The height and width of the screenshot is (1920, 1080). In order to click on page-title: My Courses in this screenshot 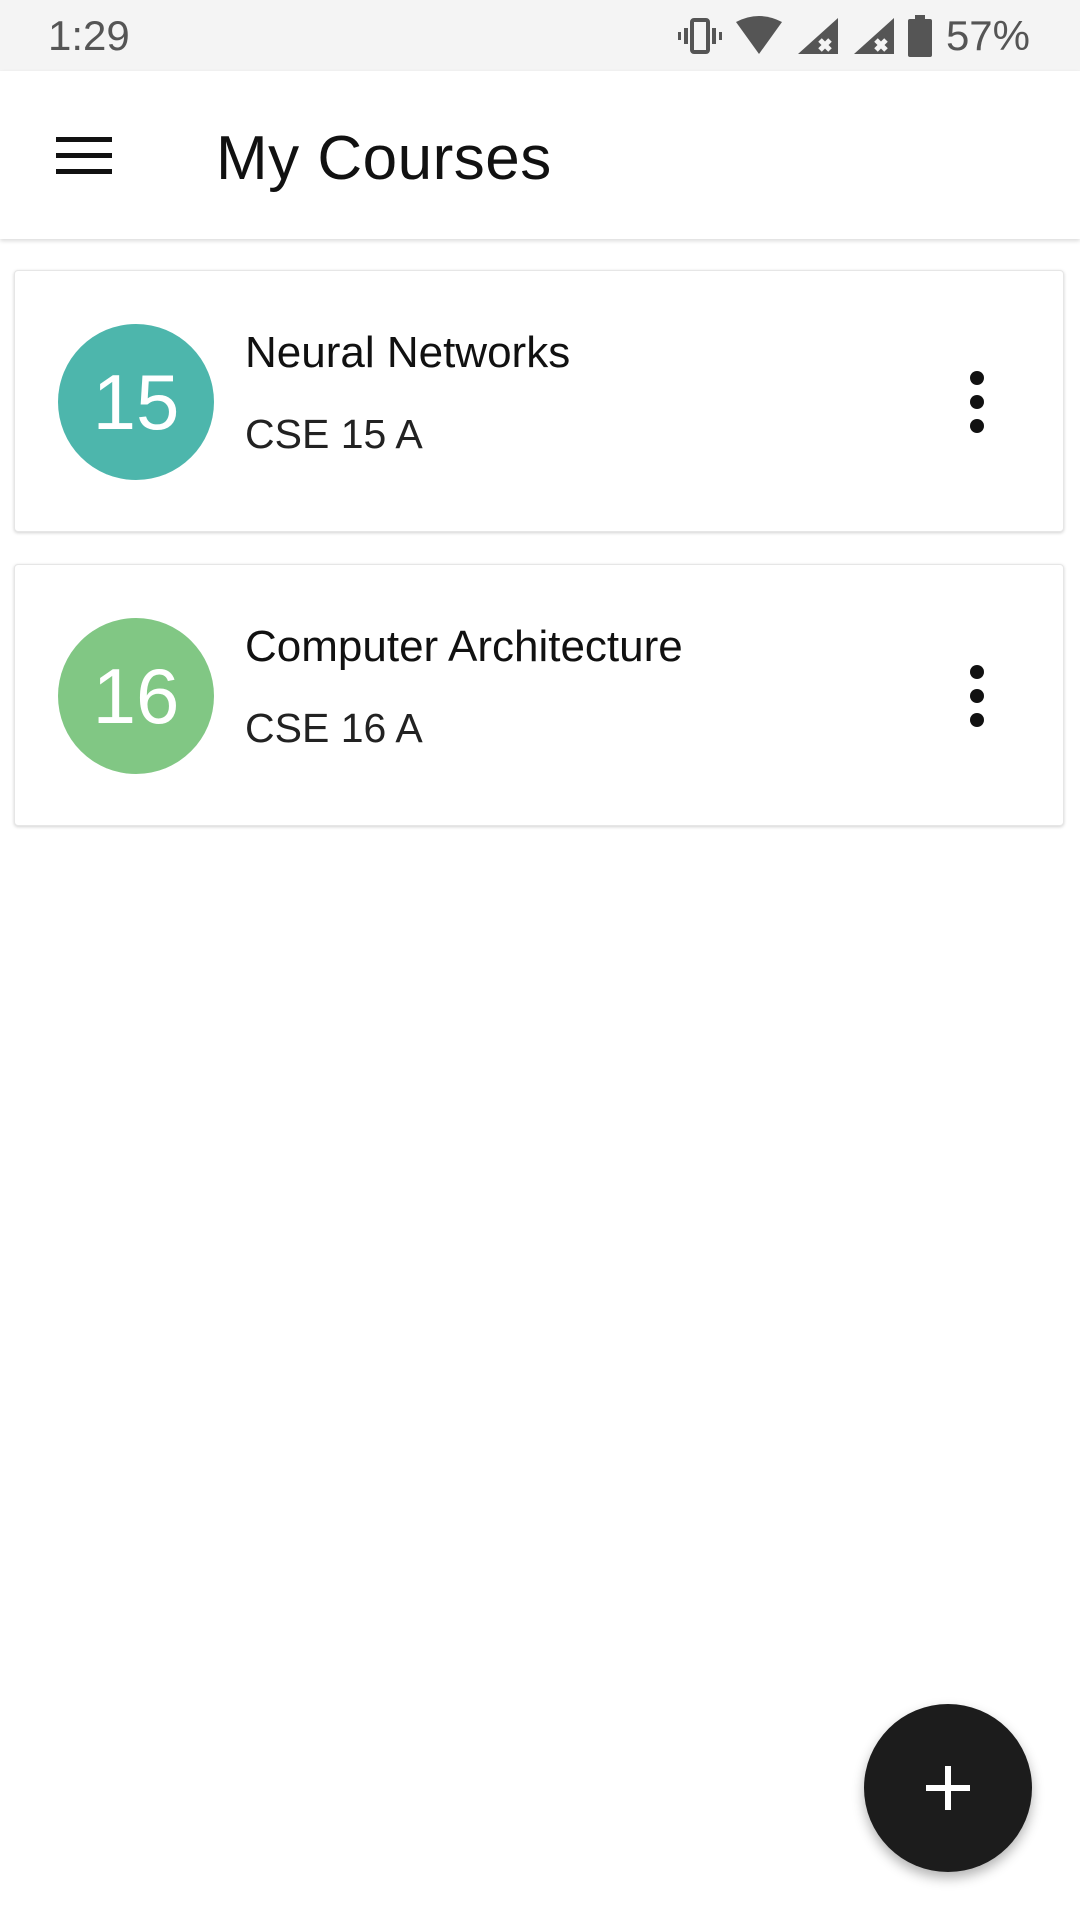, I will do `click(384, 158)`.